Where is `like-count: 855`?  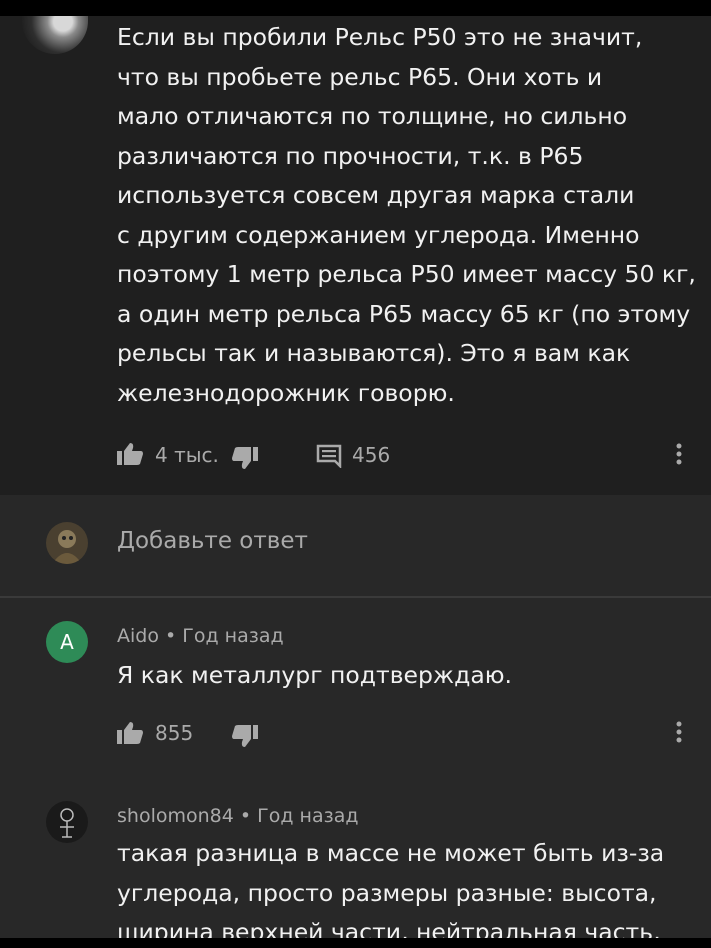
like-count: 855 is located at coordinates (174, 733).